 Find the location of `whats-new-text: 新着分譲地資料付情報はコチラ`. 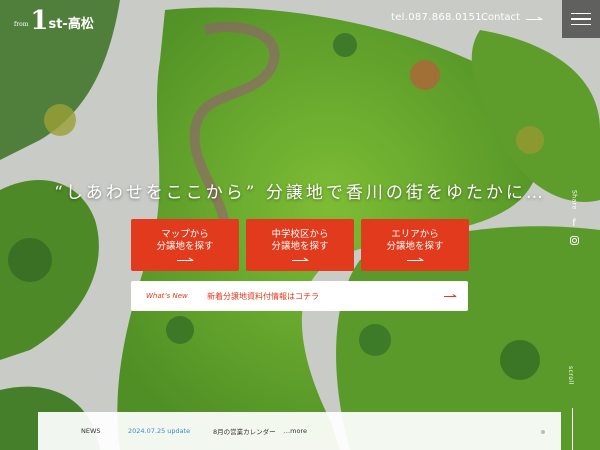

whats-new-text: 新着分譲地資料付情報はコチラ is located at coordinates (263, 296).